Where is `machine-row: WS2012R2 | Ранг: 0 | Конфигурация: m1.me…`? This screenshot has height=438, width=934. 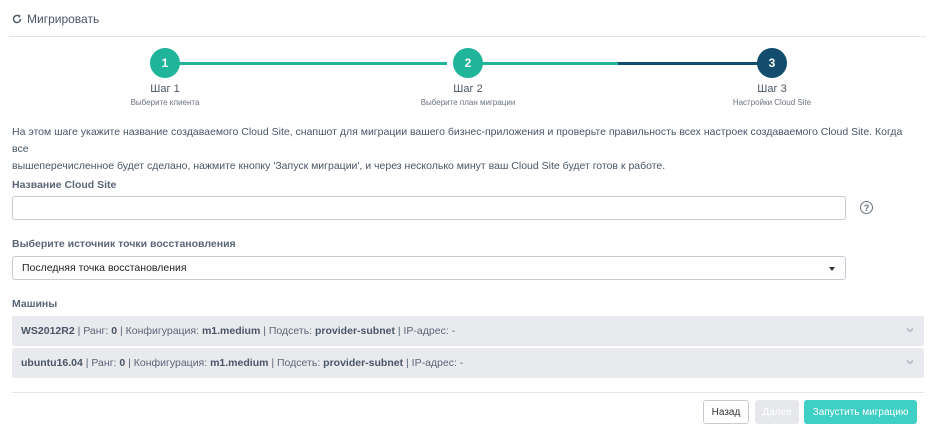
machine-row: WS2012R2 | Ранг: 0 | Конфигурация: m1.me… is located at coordinates (468, 331).